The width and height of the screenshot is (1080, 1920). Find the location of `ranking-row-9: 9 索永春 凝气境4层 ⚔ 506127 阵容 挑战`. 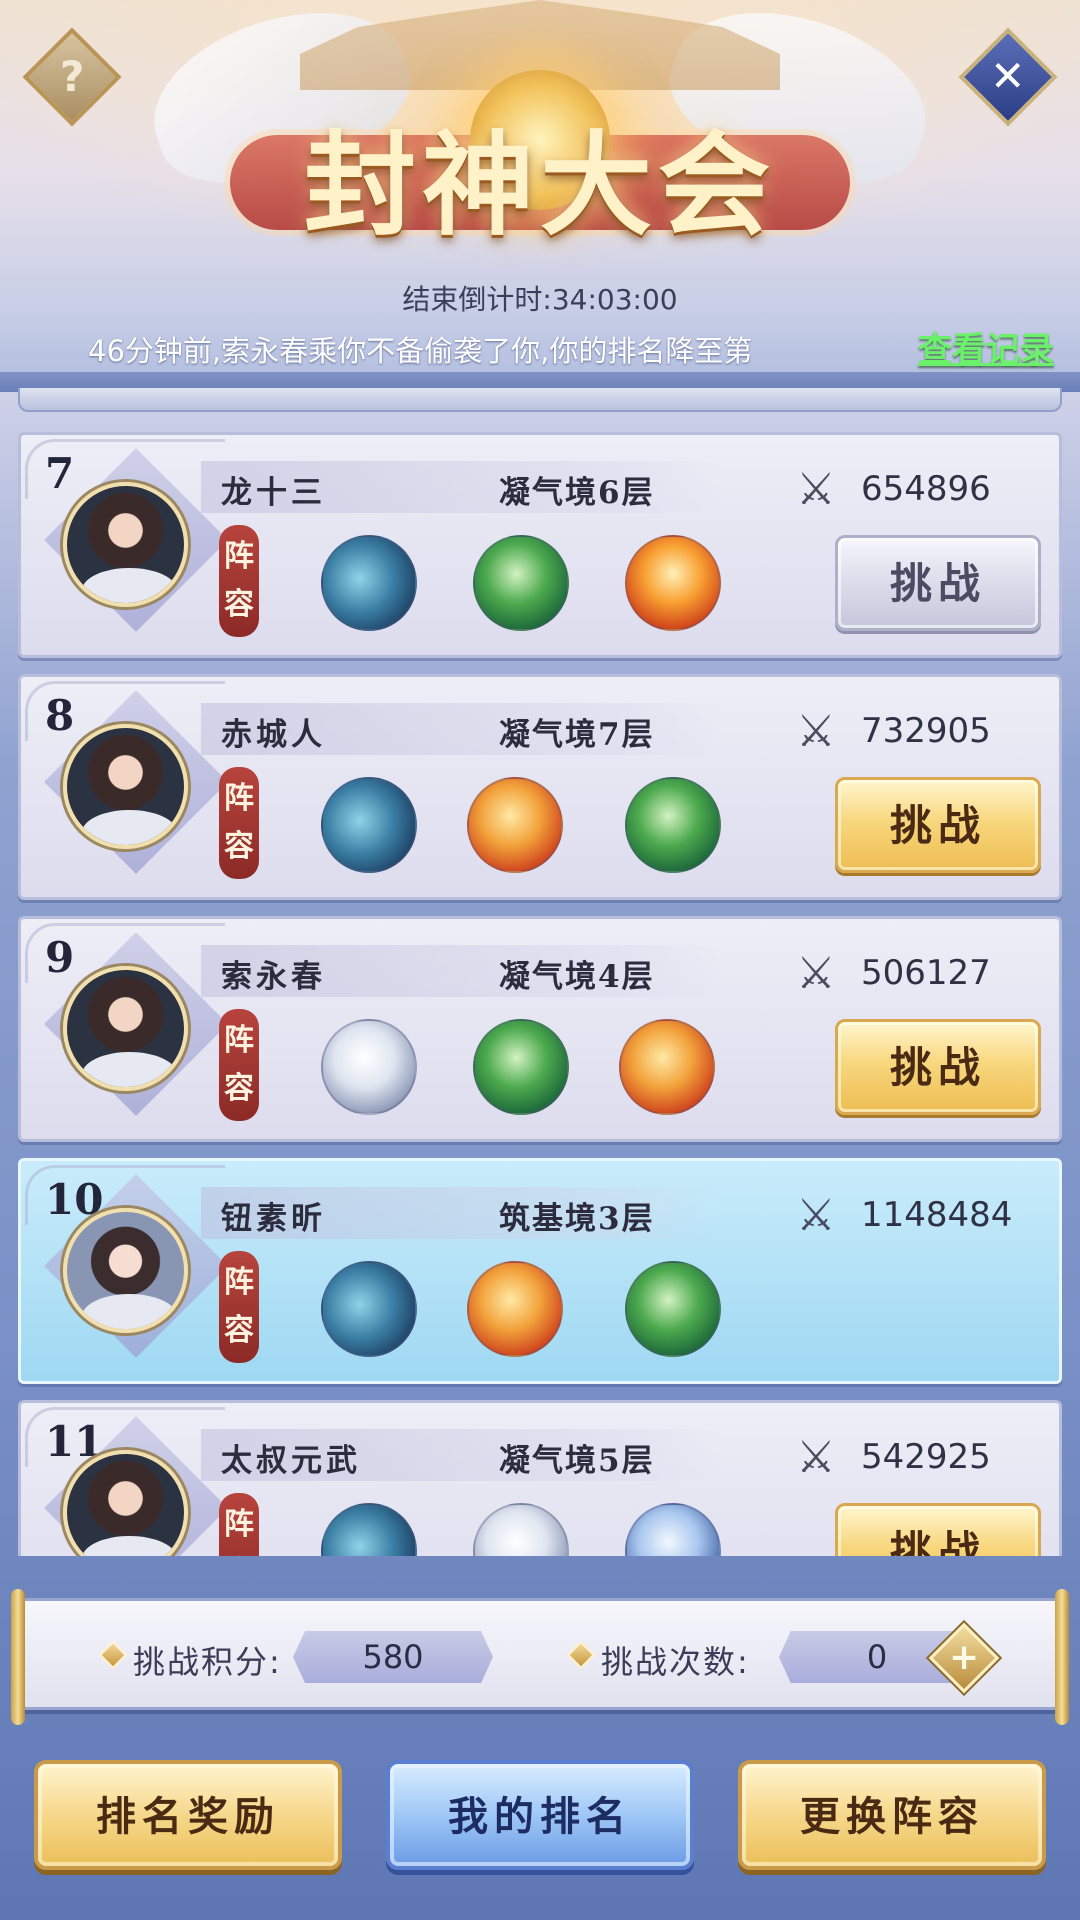

ranking-row-9: 9 索永春 凝气境4层 ⚔ 506127 阵容 挑战 is located at coordinates (540, 1029).